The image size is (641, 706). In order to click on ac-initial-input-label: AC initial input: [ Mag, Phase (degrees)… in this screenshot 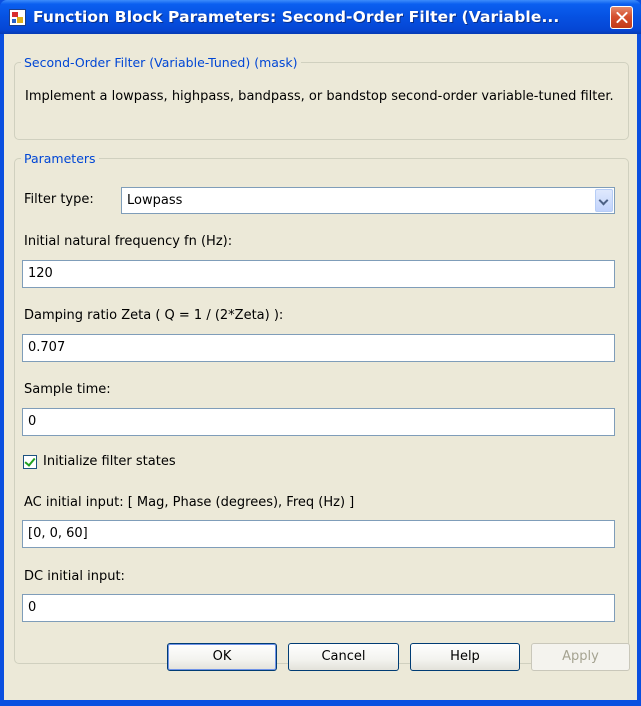, I will do `click(189, 502)`.